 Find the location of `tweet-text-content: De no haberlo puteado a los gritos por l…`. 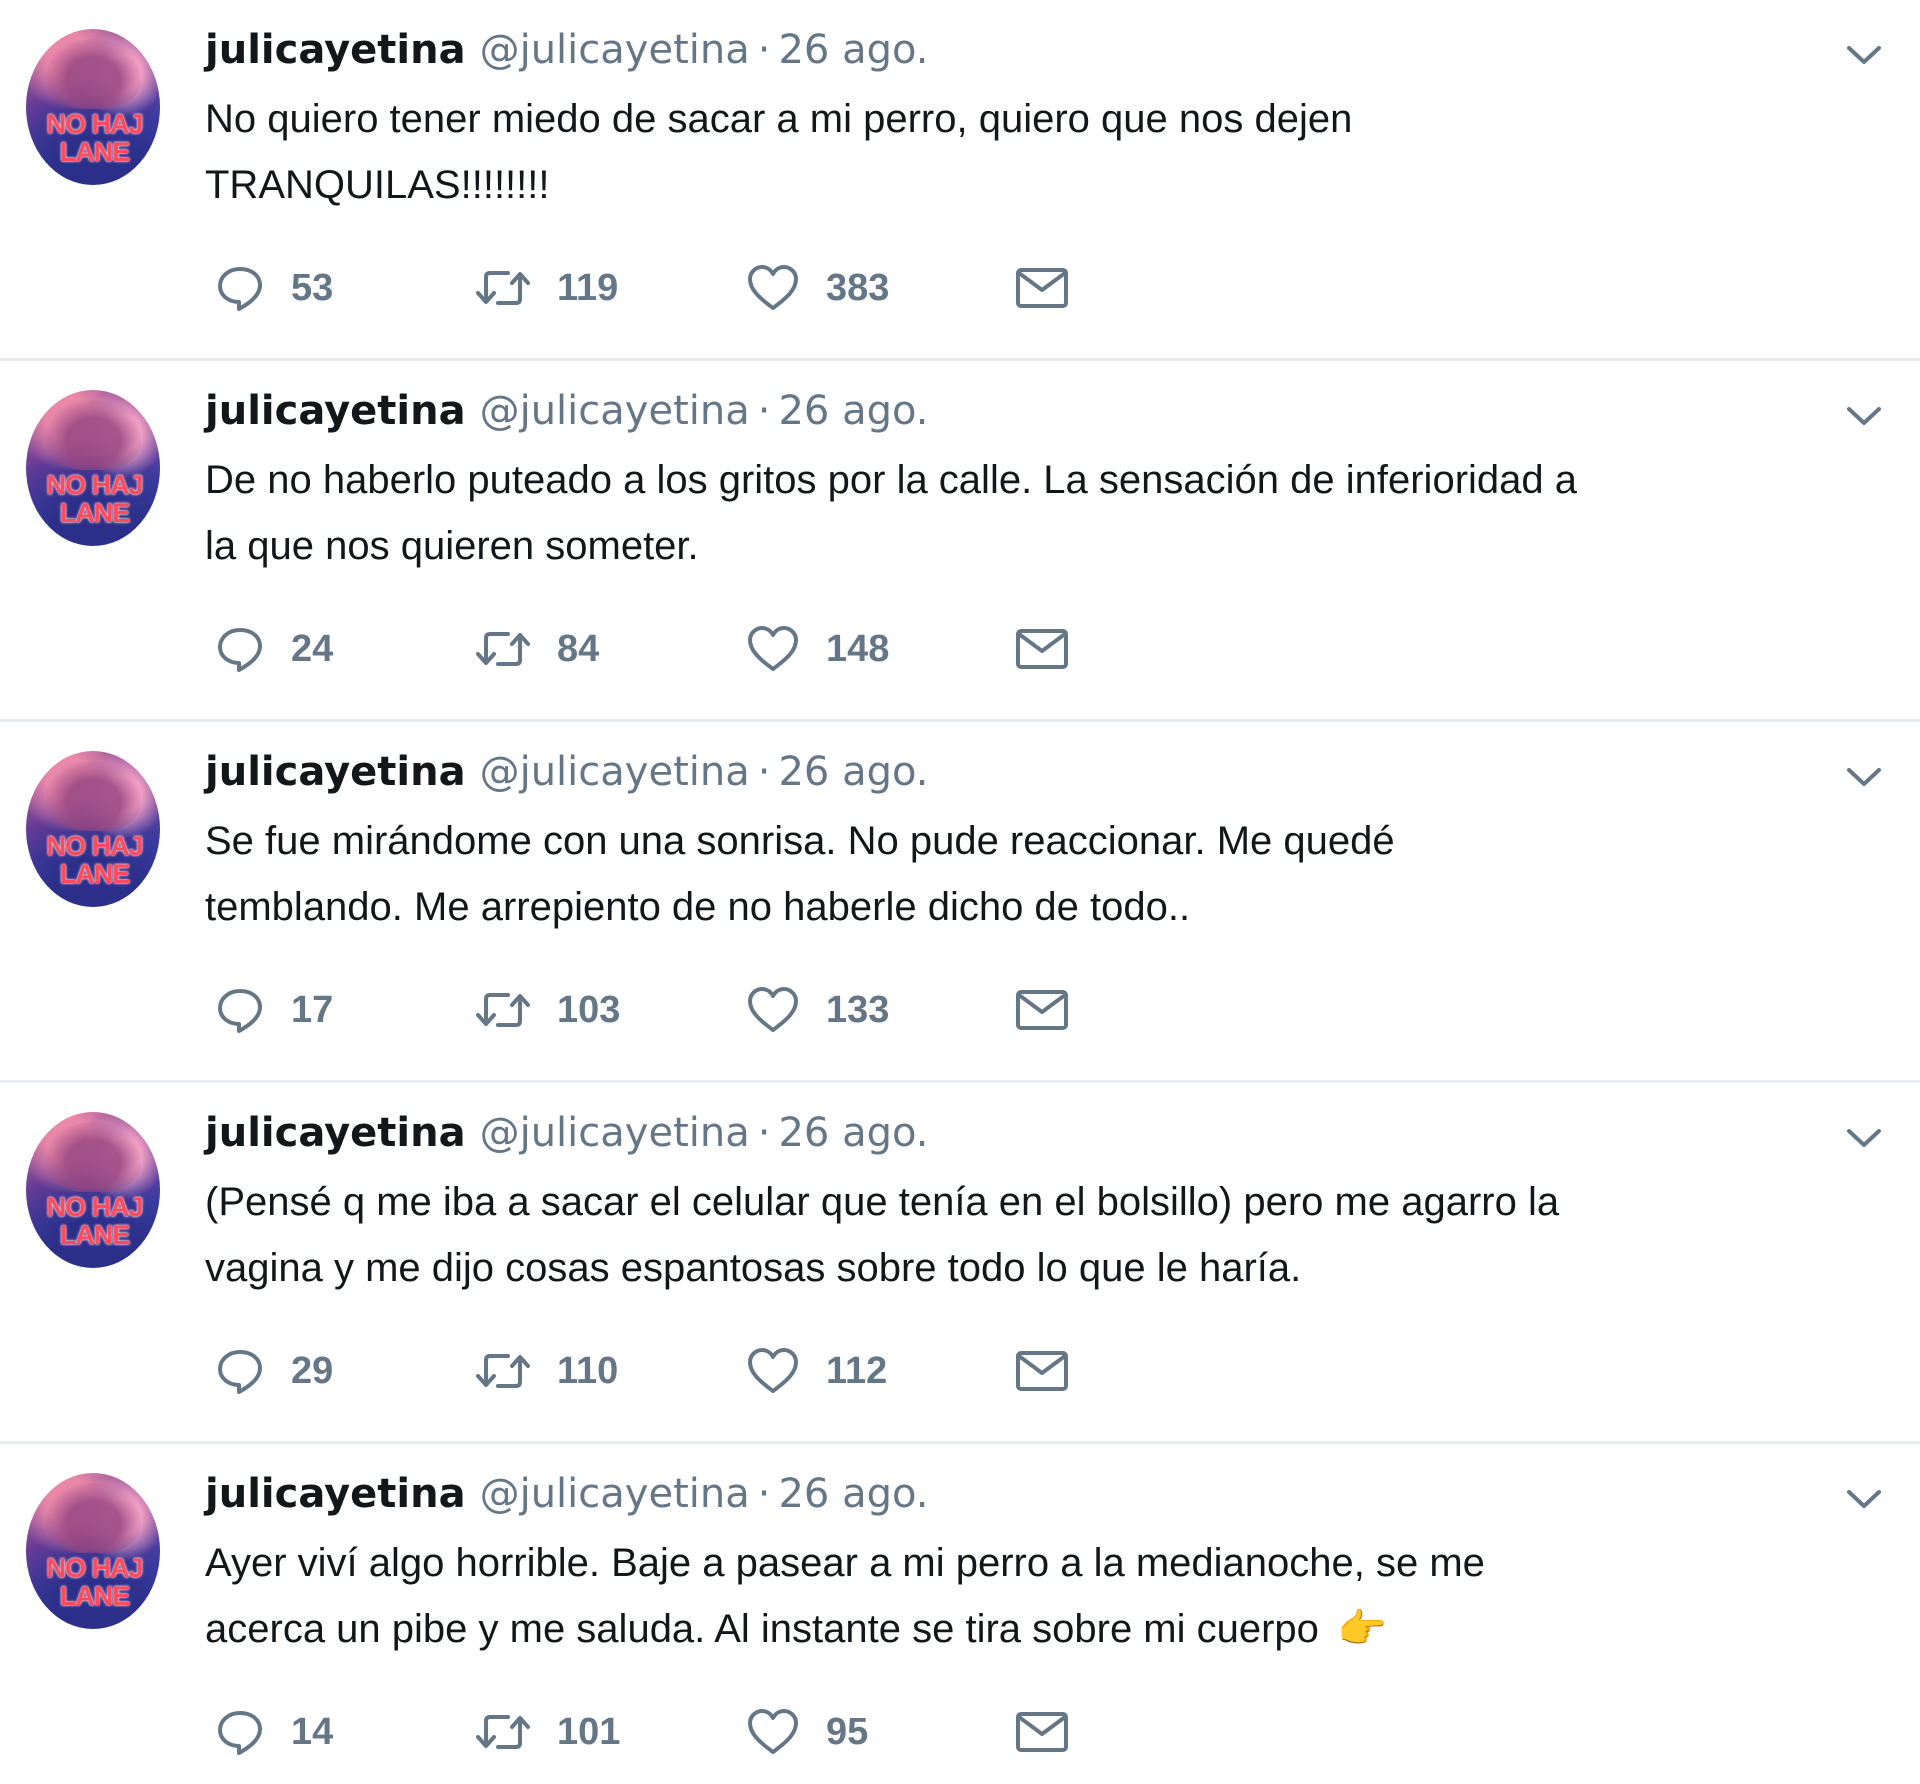

tweet-text-content: De no haberlo puteado a los gritos por l… is located at coordinates (891, 513).